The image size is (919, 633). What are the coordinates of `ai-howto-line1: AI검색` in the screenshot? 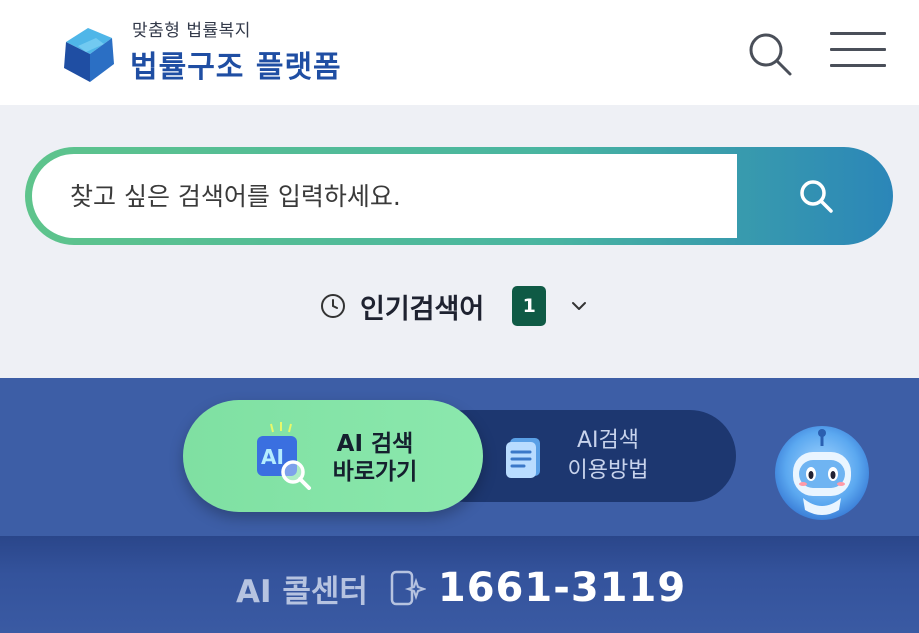 It's located at (608, 440).